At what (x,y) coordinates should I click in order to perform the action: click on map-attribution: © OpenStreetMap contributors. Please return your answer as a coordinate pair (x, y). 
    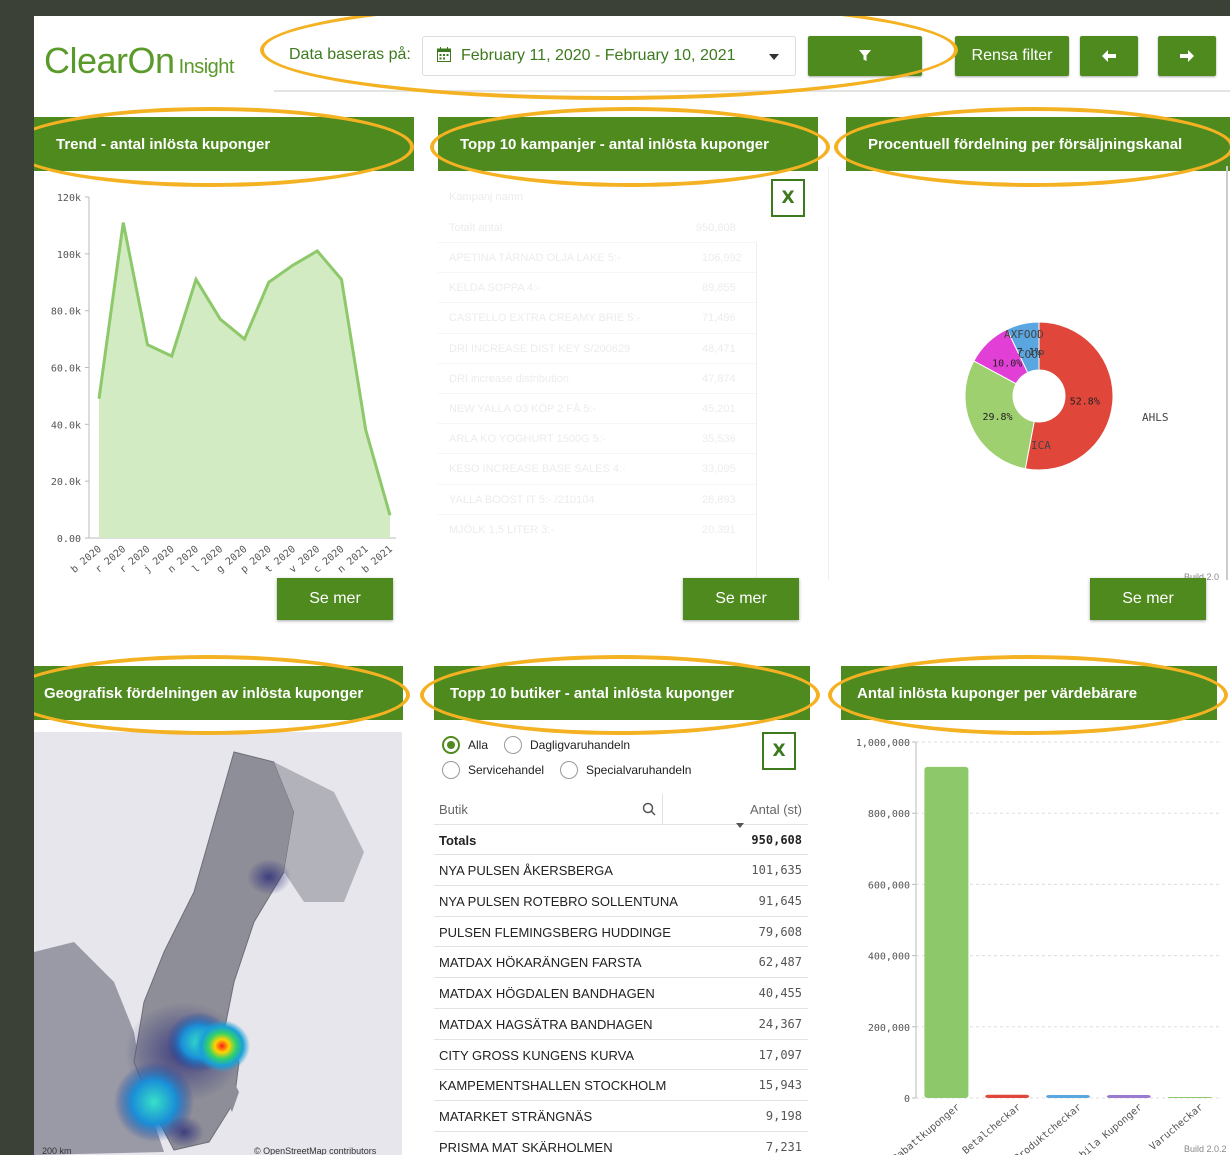
    Looking at the image, I should click on (315, 1150).